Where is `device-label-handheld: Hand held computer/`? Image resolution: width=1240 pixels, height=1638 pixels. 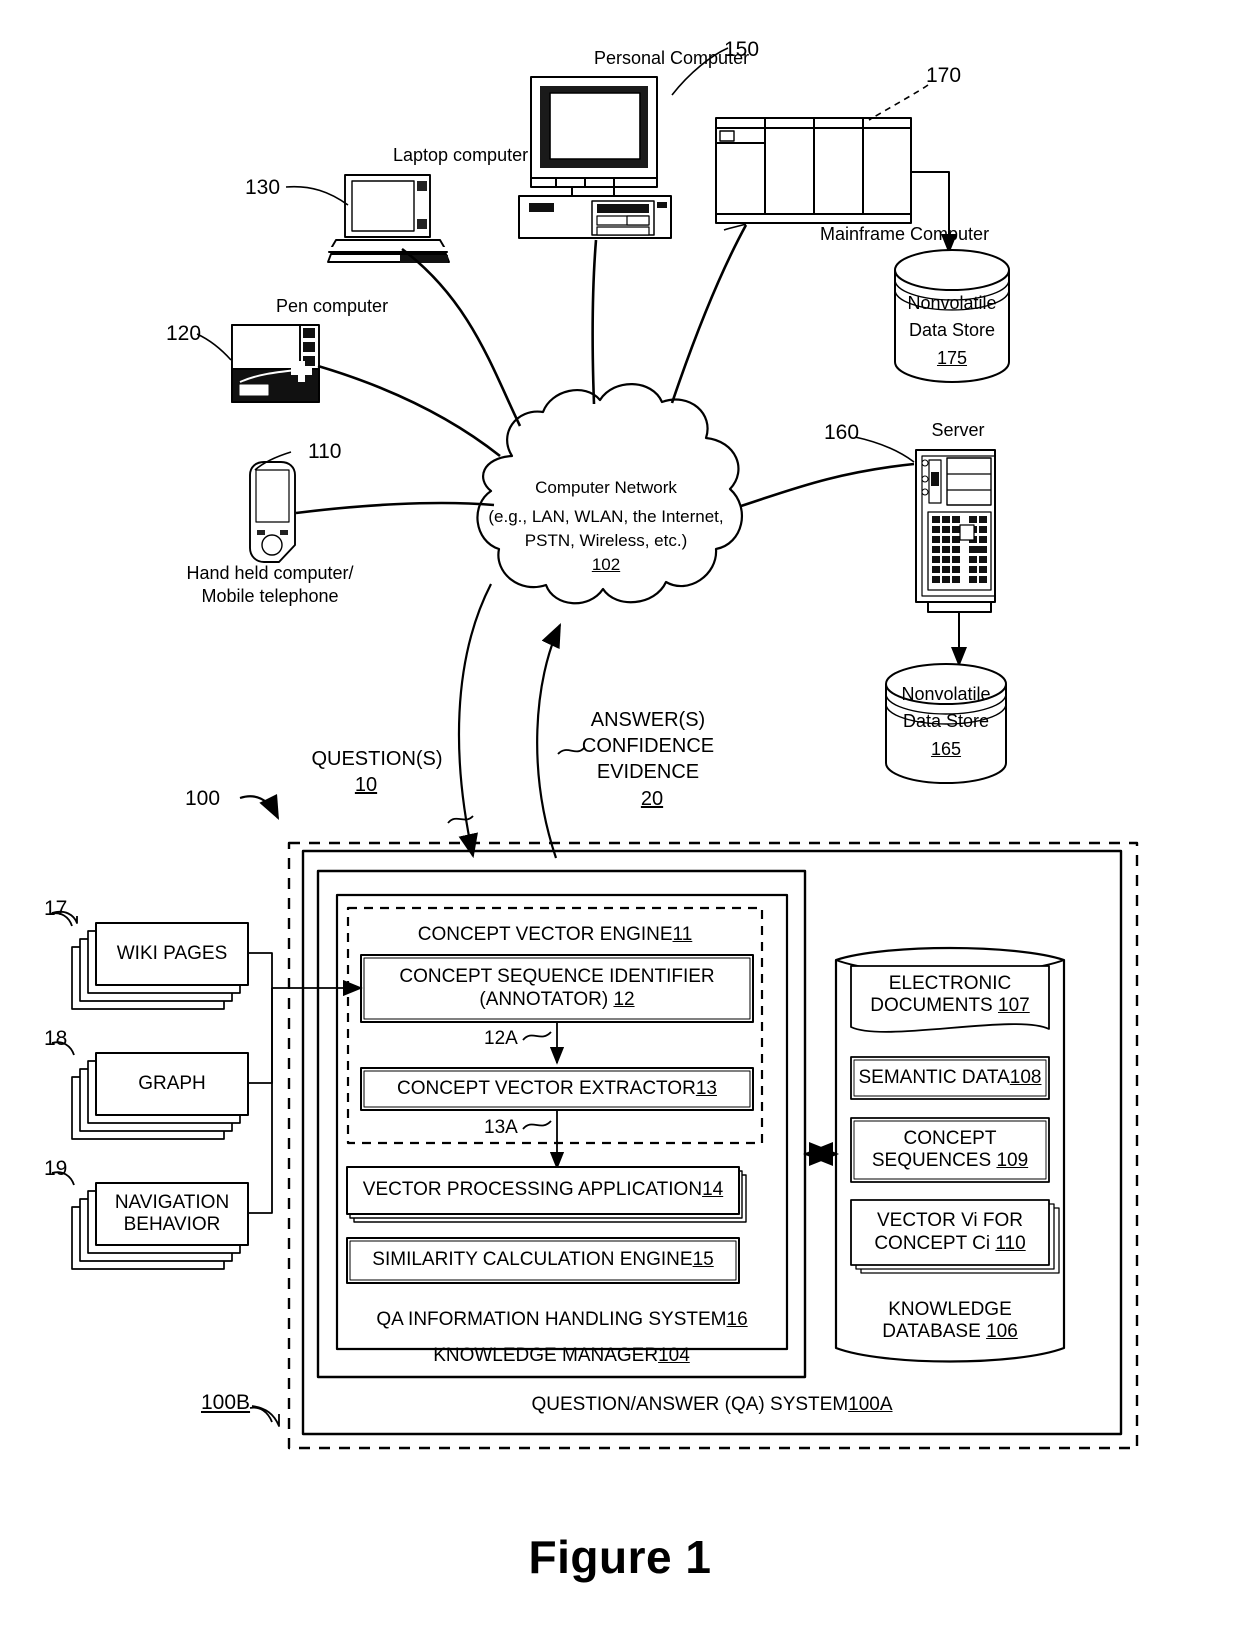 device-label-handheld: Hand held computer/ is located at coordinates (270, 573).